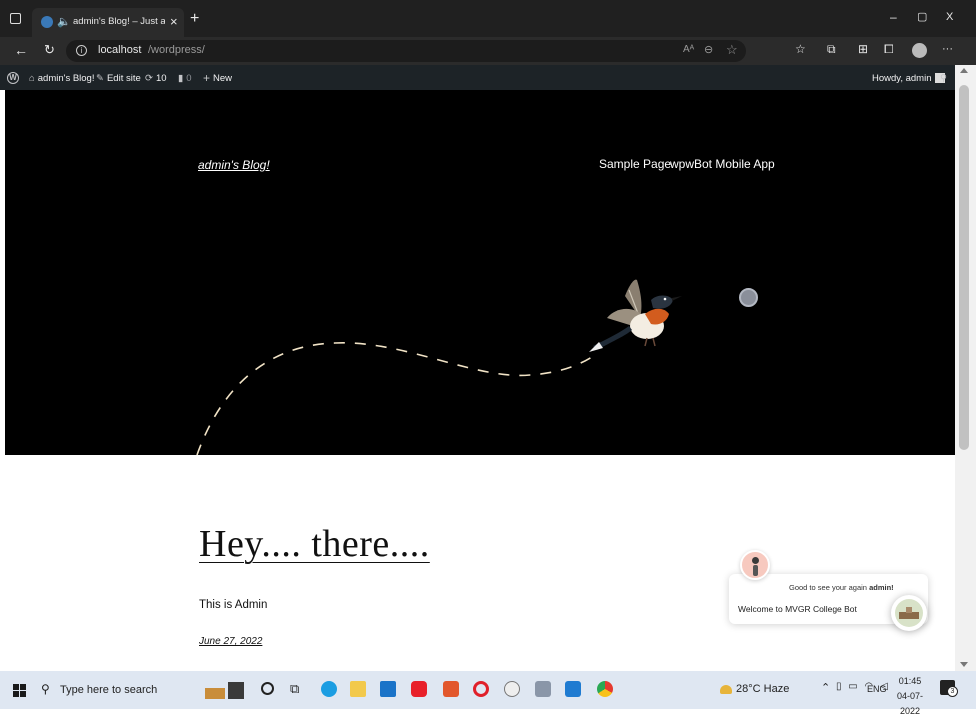 The height and width of the screenshot is (719, 976). Describe the element at coordinates (181, 78) in the screenshot. I see `comment-bubble-icon: ▮` at that location.